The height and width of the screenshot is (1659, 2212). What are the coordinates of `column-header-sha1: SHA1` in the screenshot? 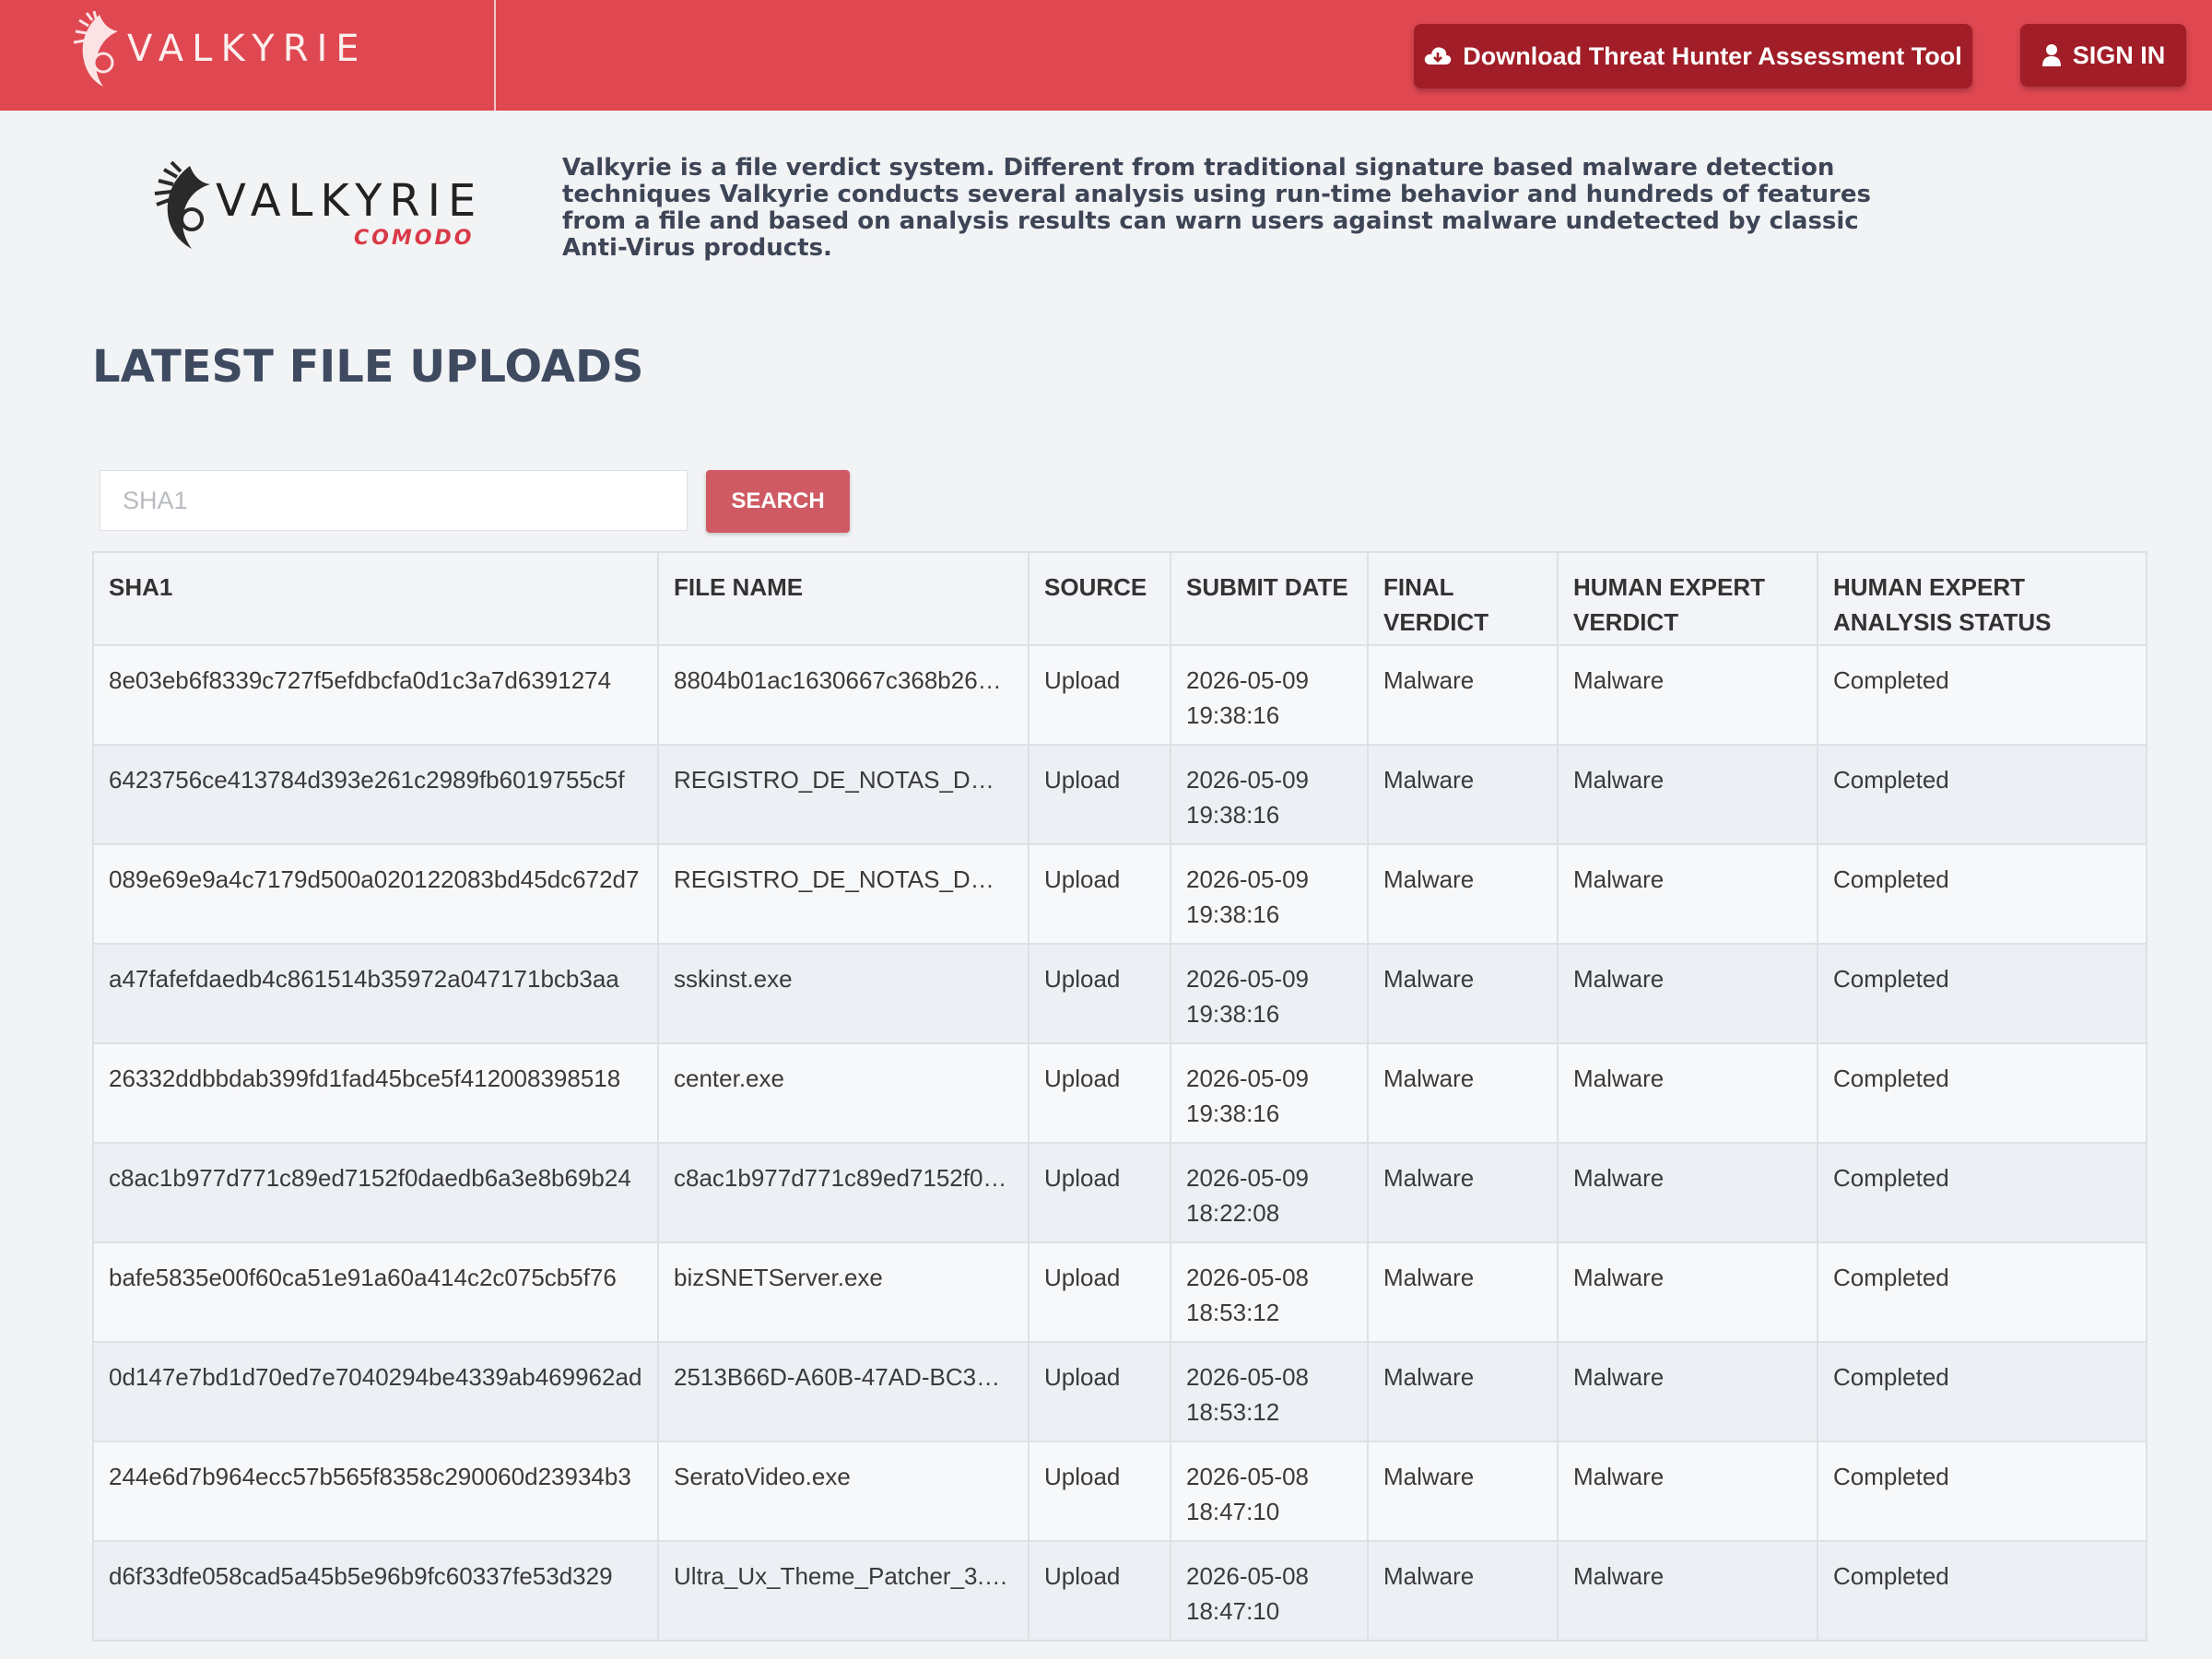 It's located at (376, 599).